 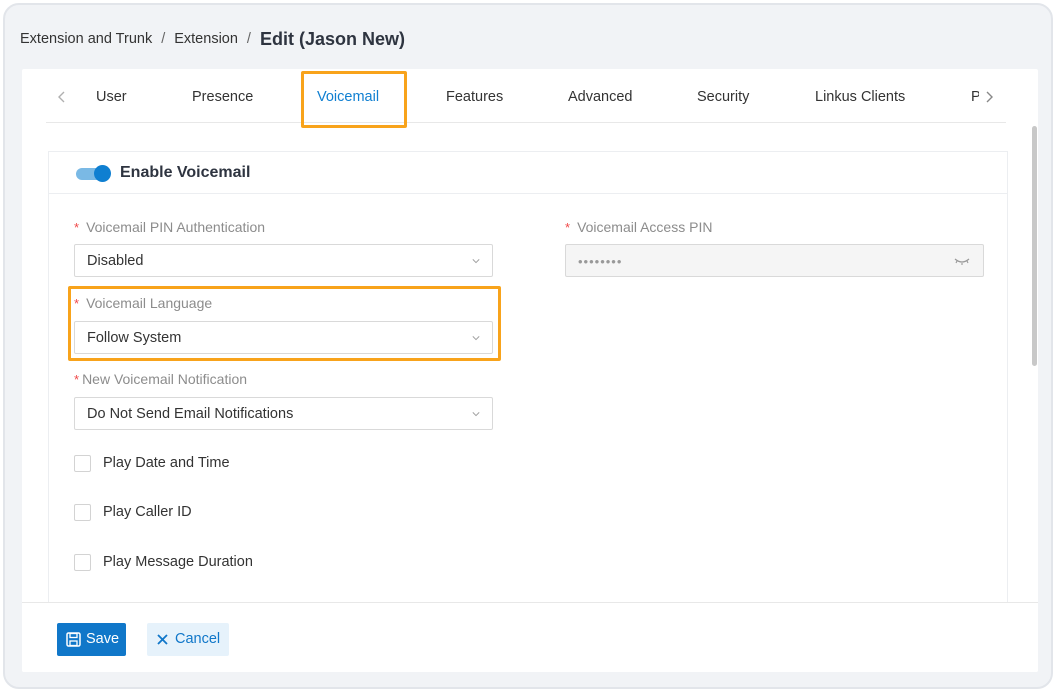 I want to click on pin-auth-label-text: Voicemail PIN Authentication, so click(x=176, y=227).